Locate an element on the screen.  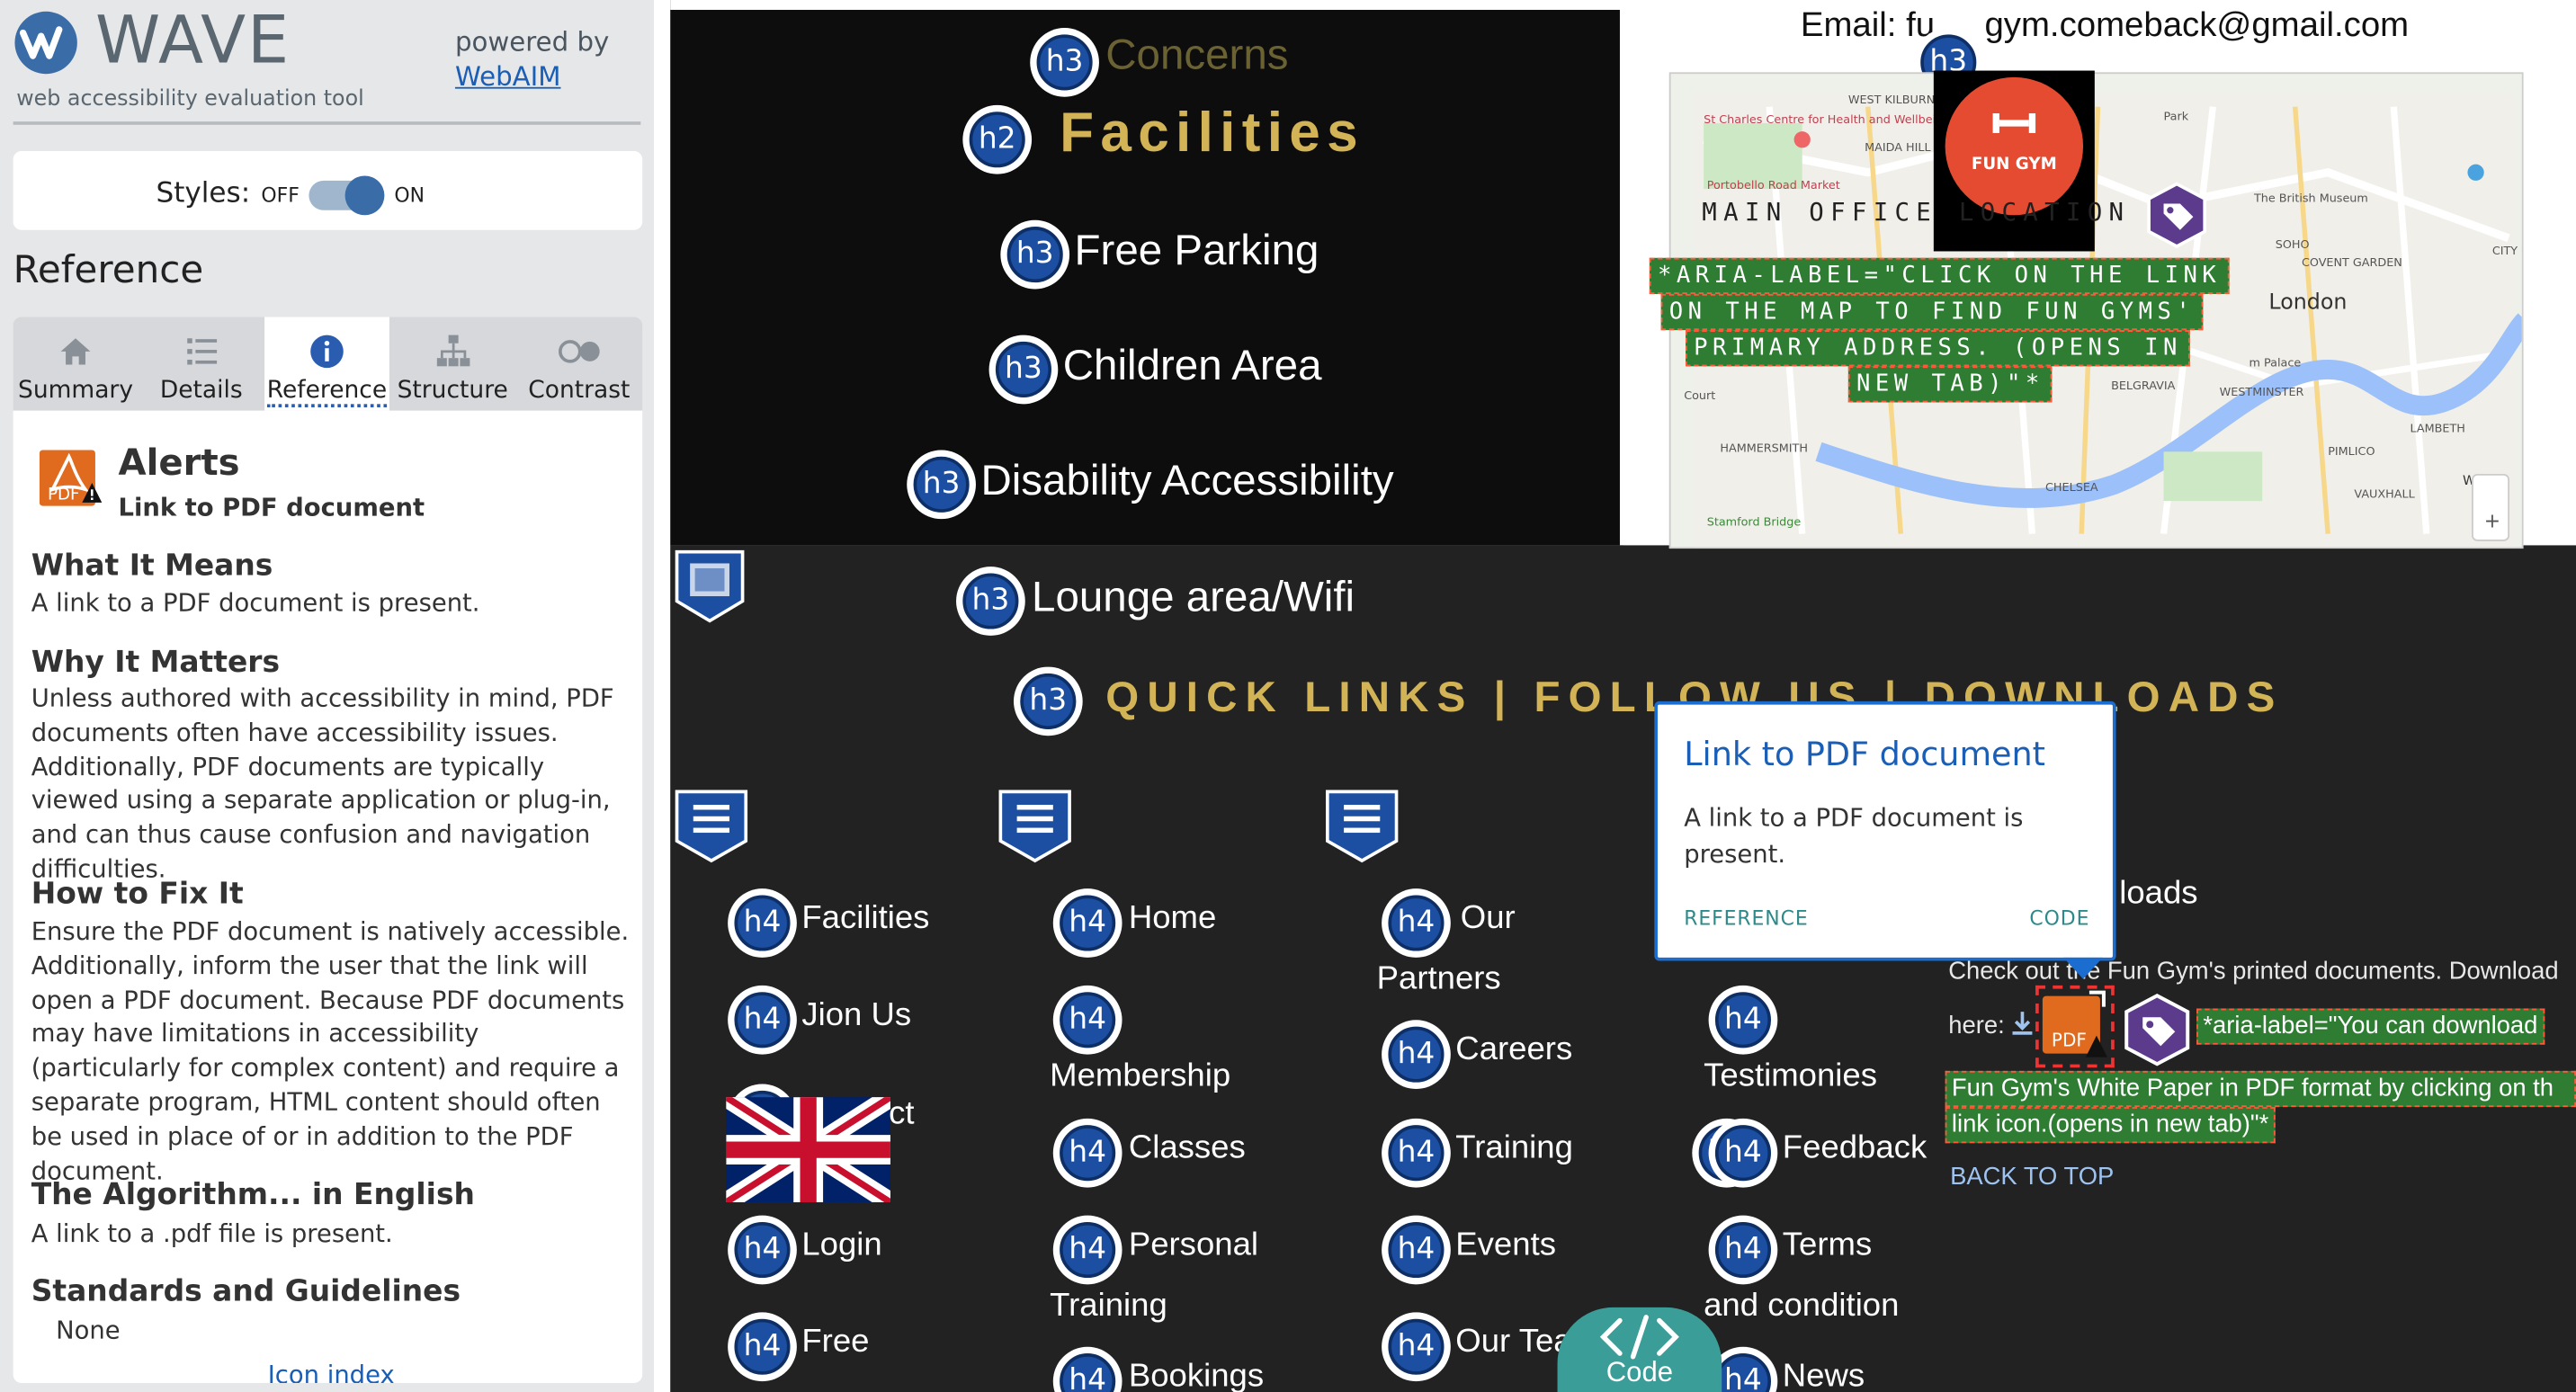
email-address: gym.comeback@gmail.com is located at coordinates (2196, 26).